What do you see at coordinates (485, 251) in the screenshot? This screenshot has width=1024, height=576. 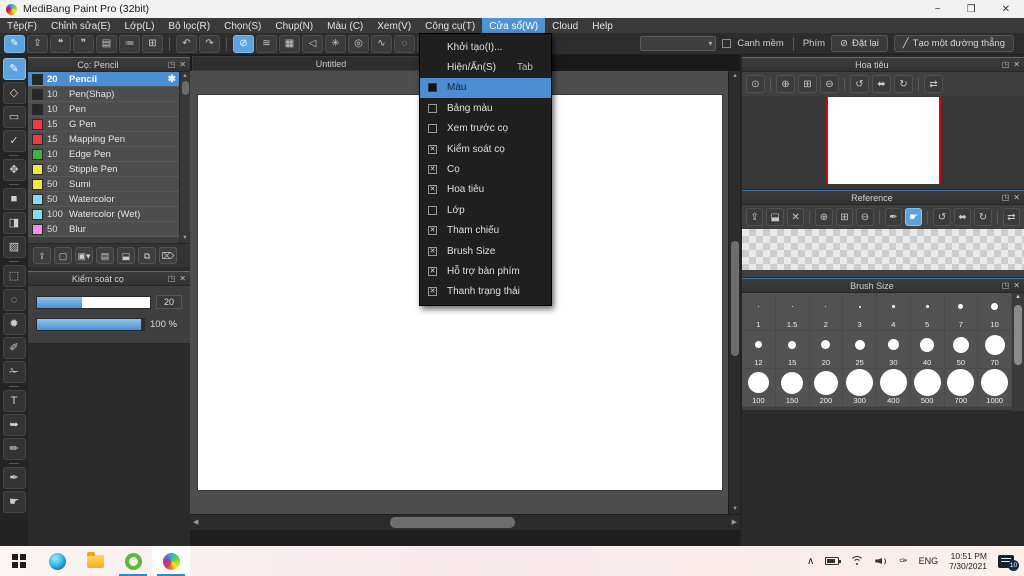 I see `window-menu-item: ✕ Brush Size` at bounding box center [485, 251].